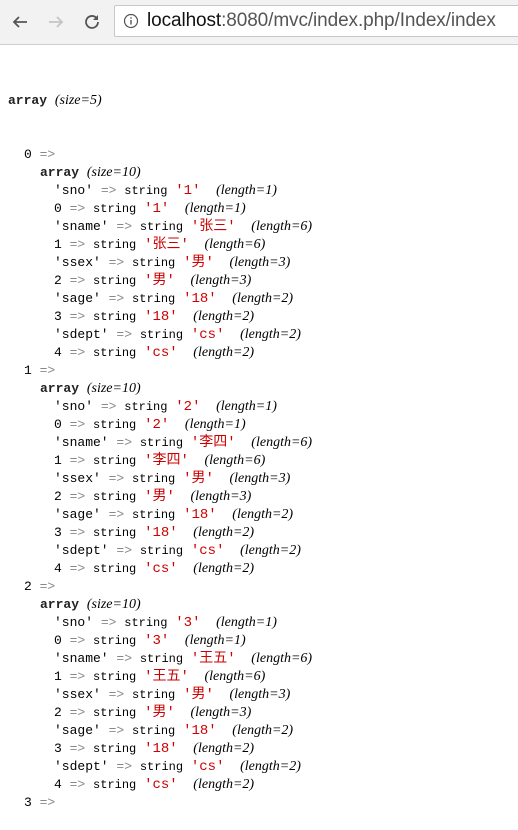  Describe the element at coordinates (160, 803) in the screenshot. I see `entry-index-line: 3 =>` at that location.